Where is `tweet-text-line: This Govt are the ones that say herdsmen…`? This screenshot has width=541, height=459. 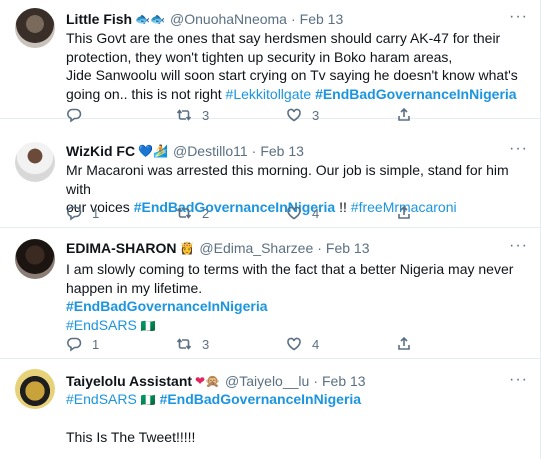 tweet-text-line: This Govt are the ones that say herdsmen… is located at coordinates (283, 38).